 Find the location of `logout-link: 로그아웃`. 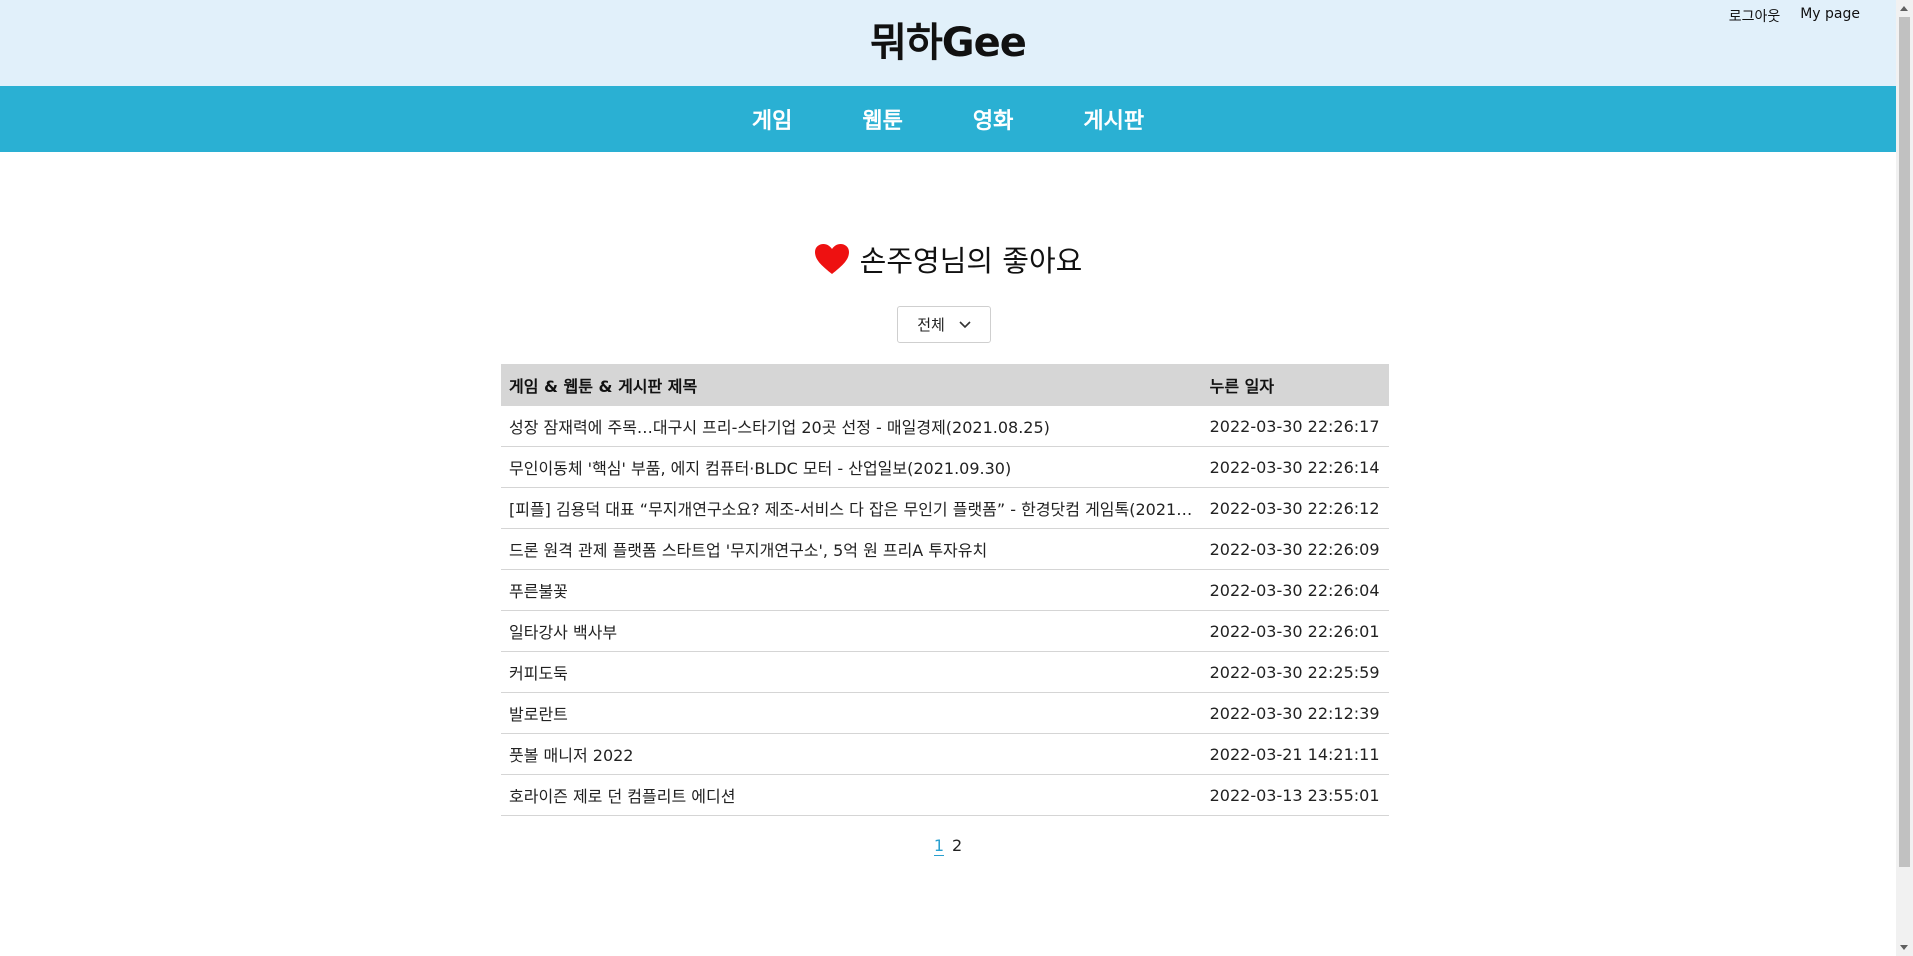

logout-link: 로그아웃 is located at coordinates (1755, 16).